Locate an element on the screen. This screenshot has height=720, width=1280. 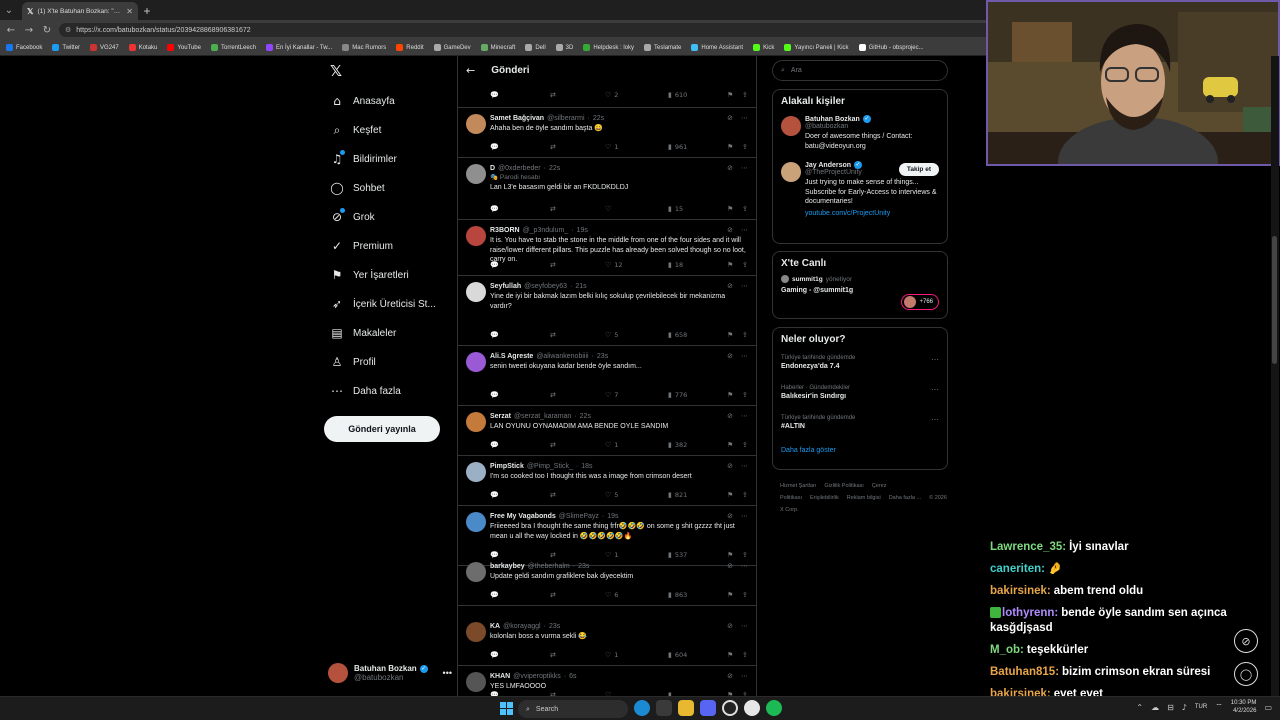
wifi-icon: ⌔ is located at coordinates (1219, 707).